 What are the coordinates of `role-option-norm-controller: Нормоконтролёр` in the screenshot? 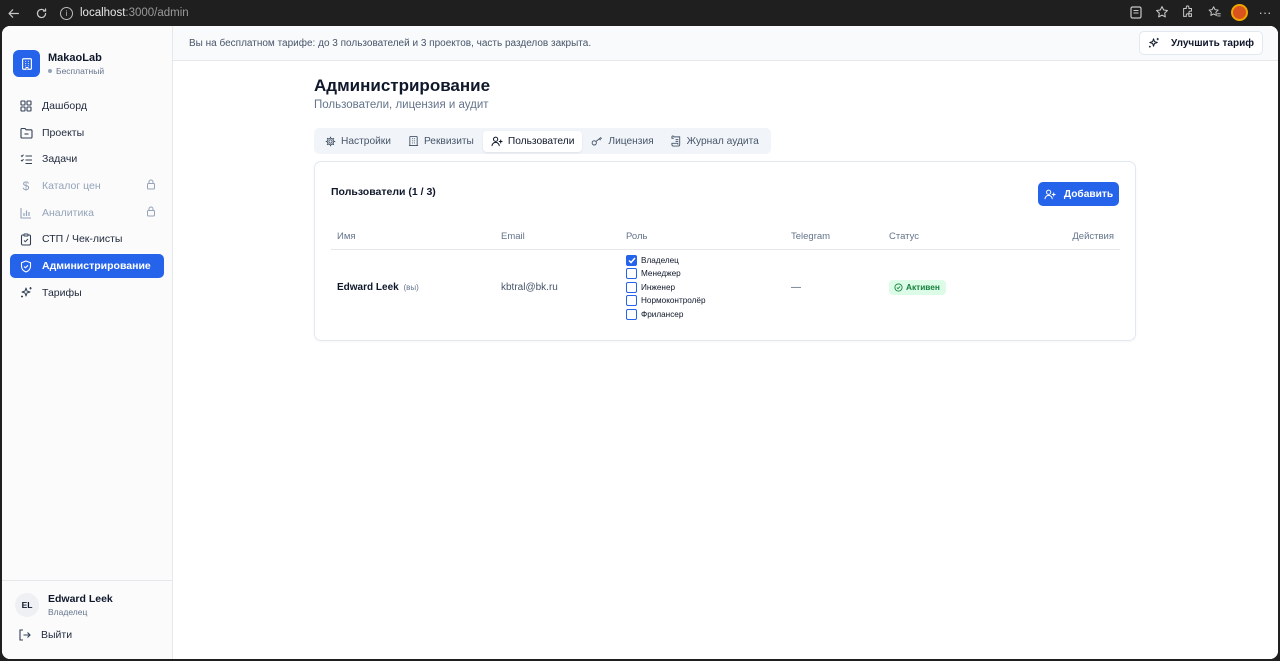 It's located at (702, 301).